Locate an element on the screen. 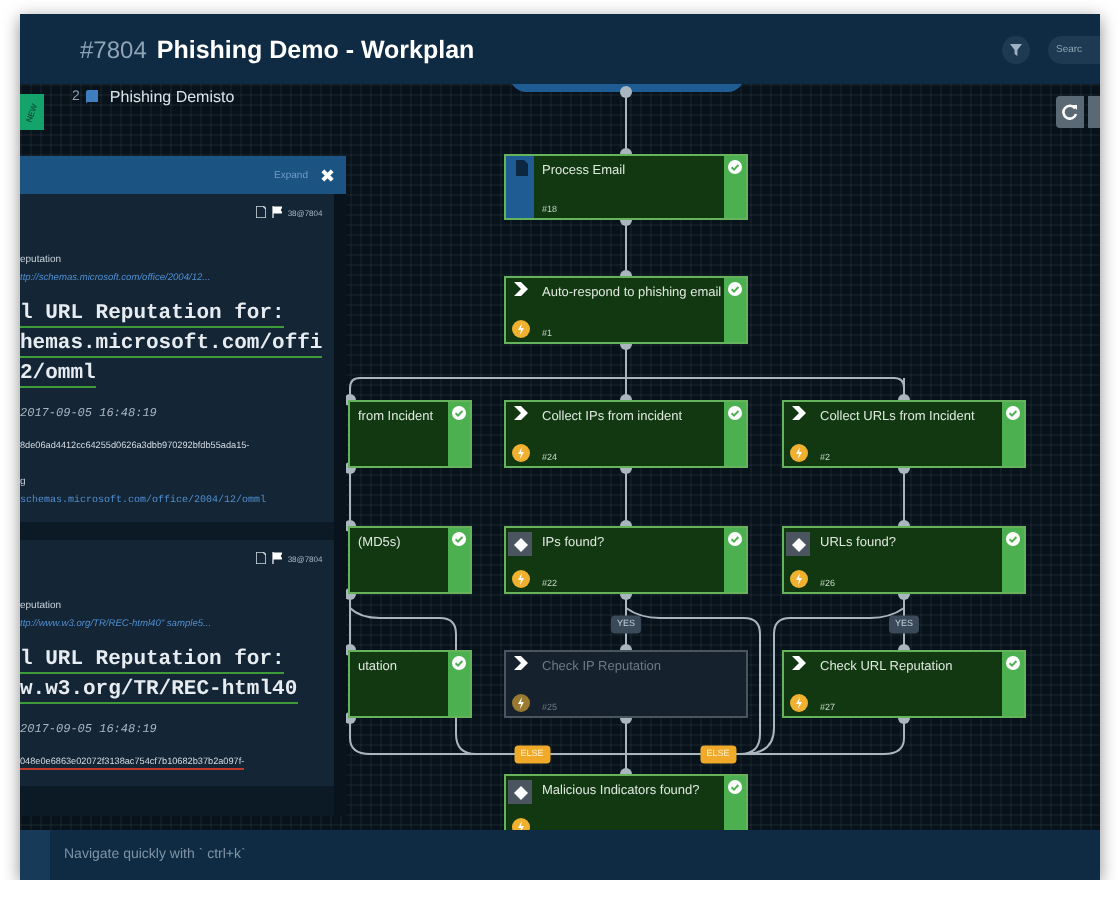  incident-number: #7804 is located at coordinates (113, 49).